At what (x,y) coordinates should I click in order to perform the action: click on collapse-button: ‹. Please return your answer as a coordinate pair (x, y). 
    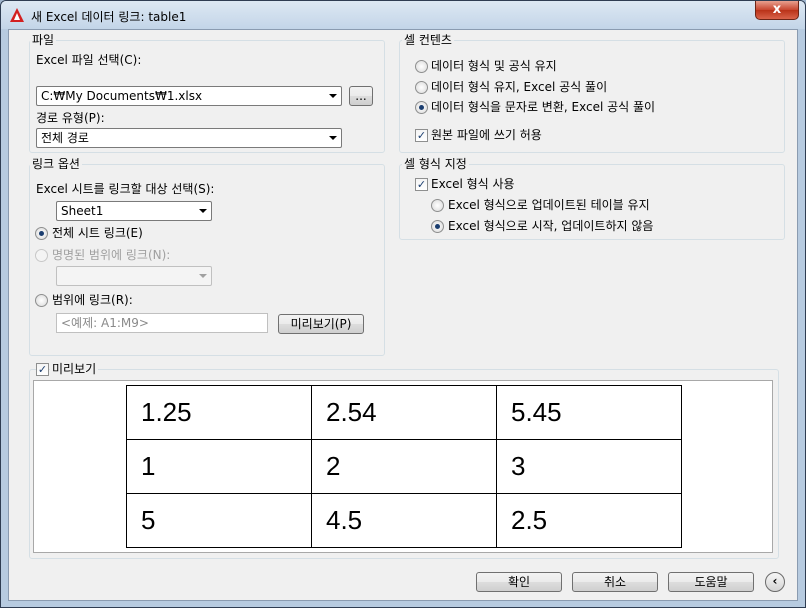
    Looking at the image, I should click on (775, 582).